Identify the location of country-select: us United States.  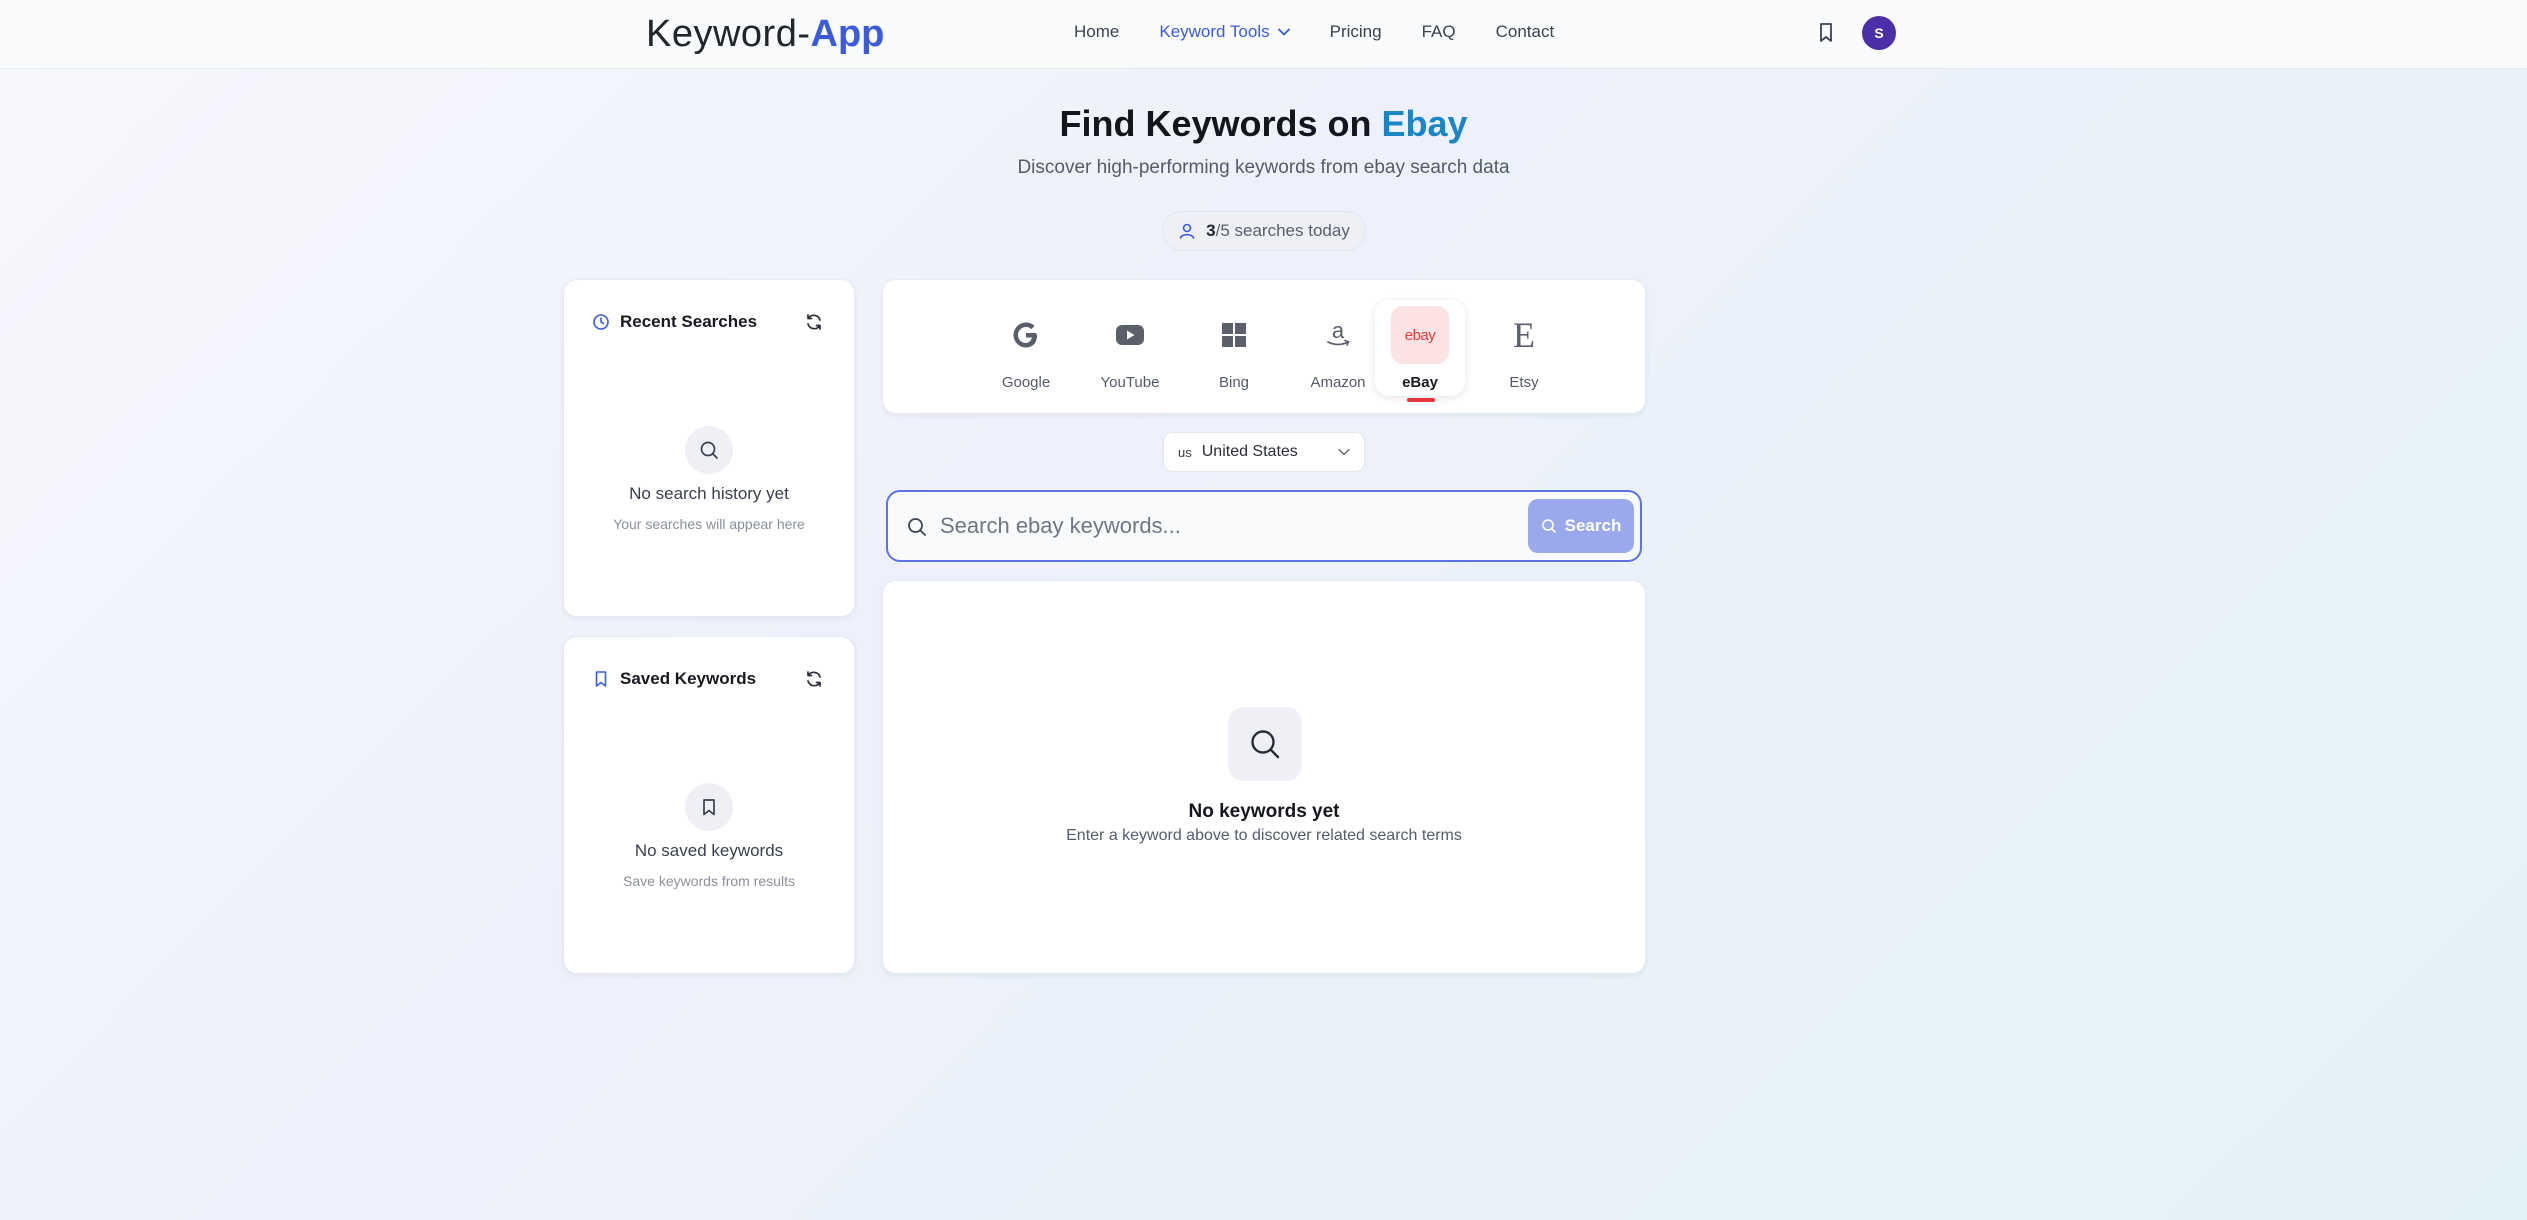
(1264, 452).